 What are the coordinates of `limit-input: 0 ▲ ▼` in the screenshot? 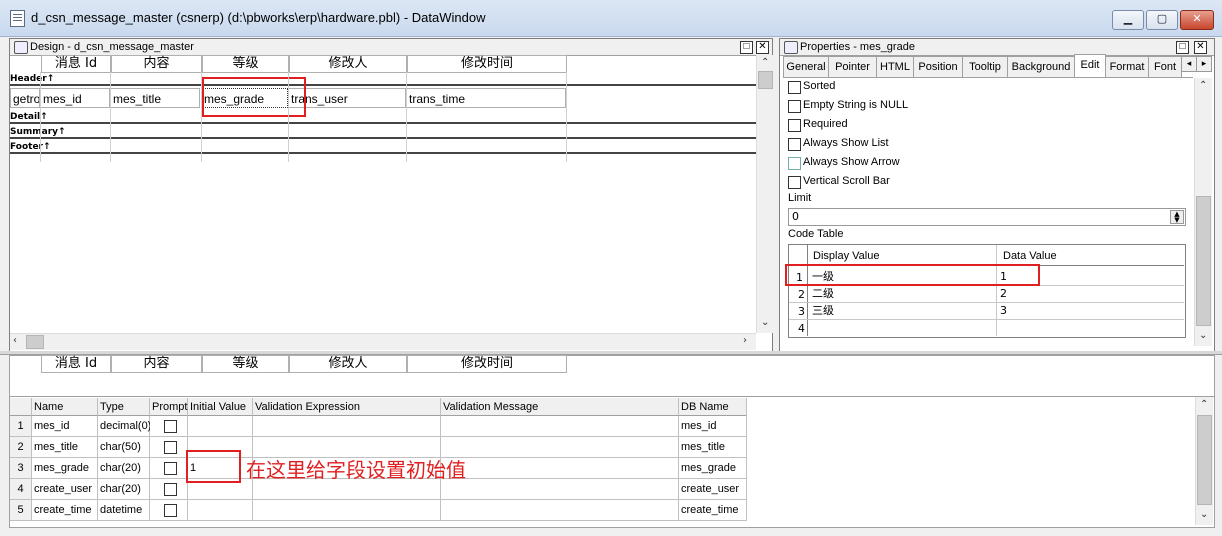 It's located at (987, 217).